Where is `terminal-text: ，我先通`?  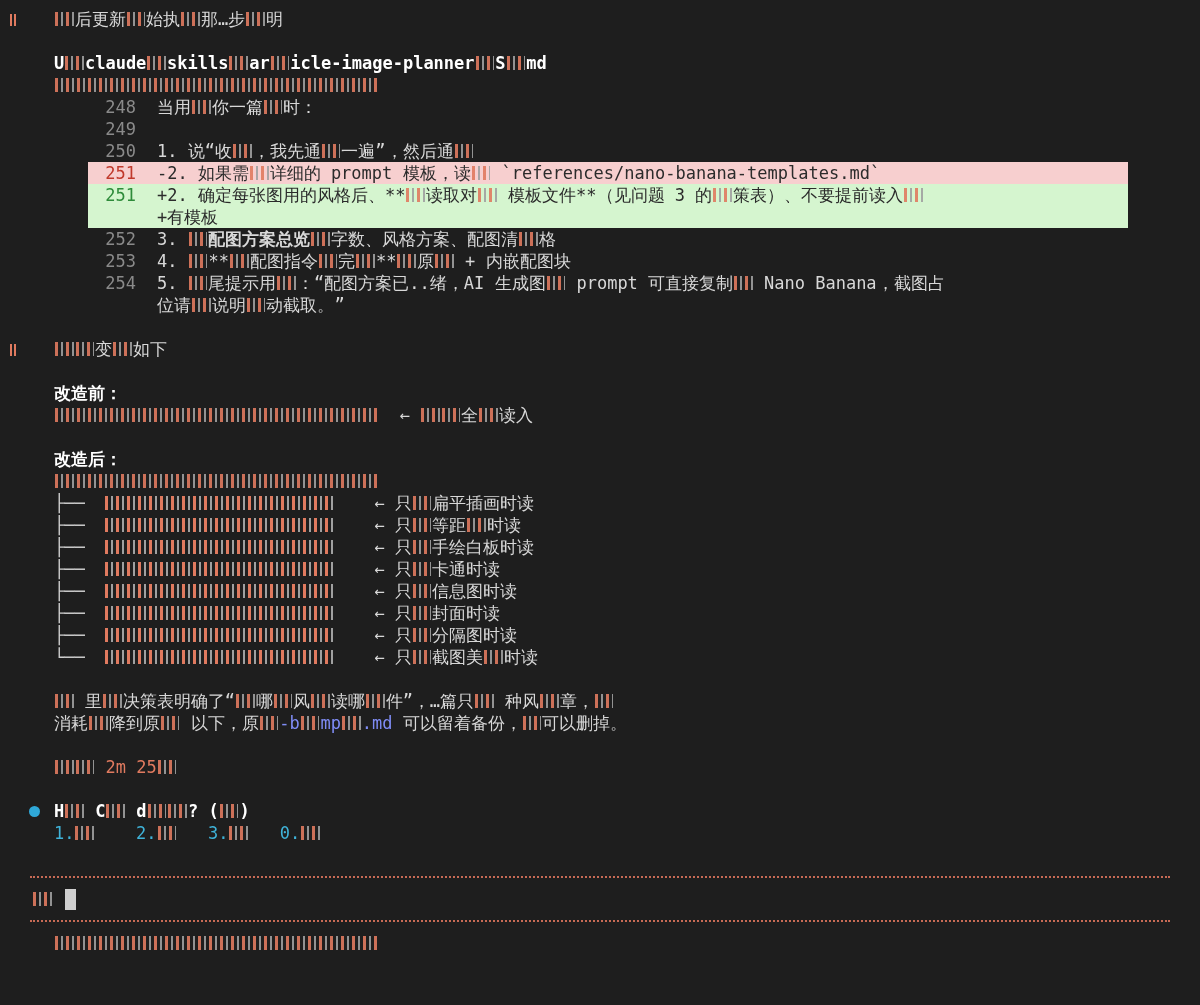 terminal-text: ，我先通 is located at coordinates (286, 151).